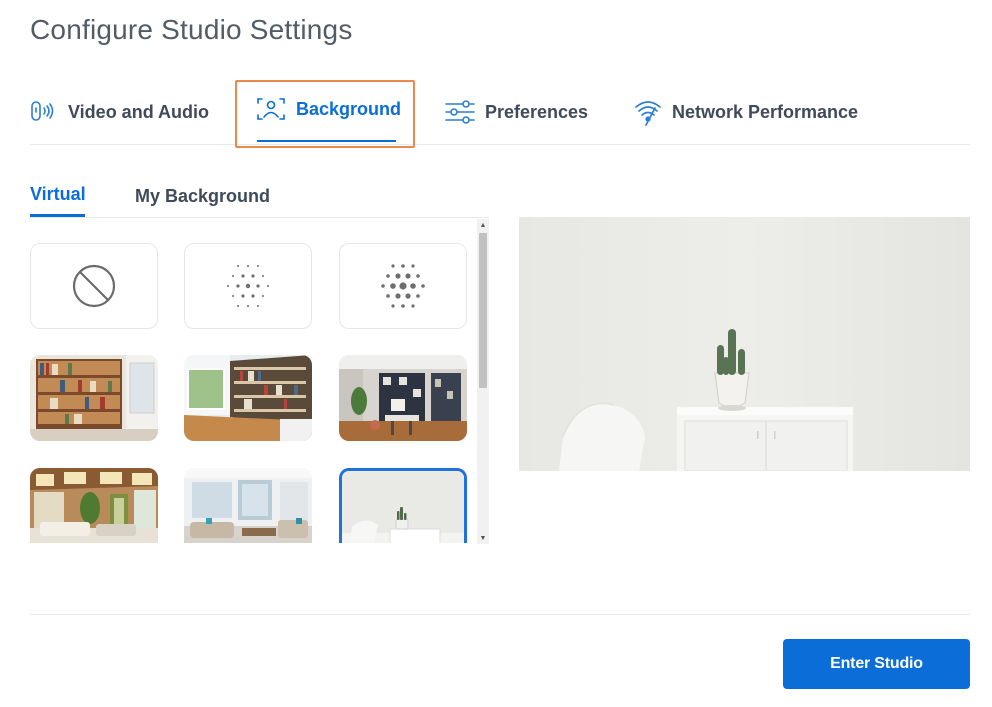  I want to click on enter-studio-button: Enter Studio, so click(876, 664).